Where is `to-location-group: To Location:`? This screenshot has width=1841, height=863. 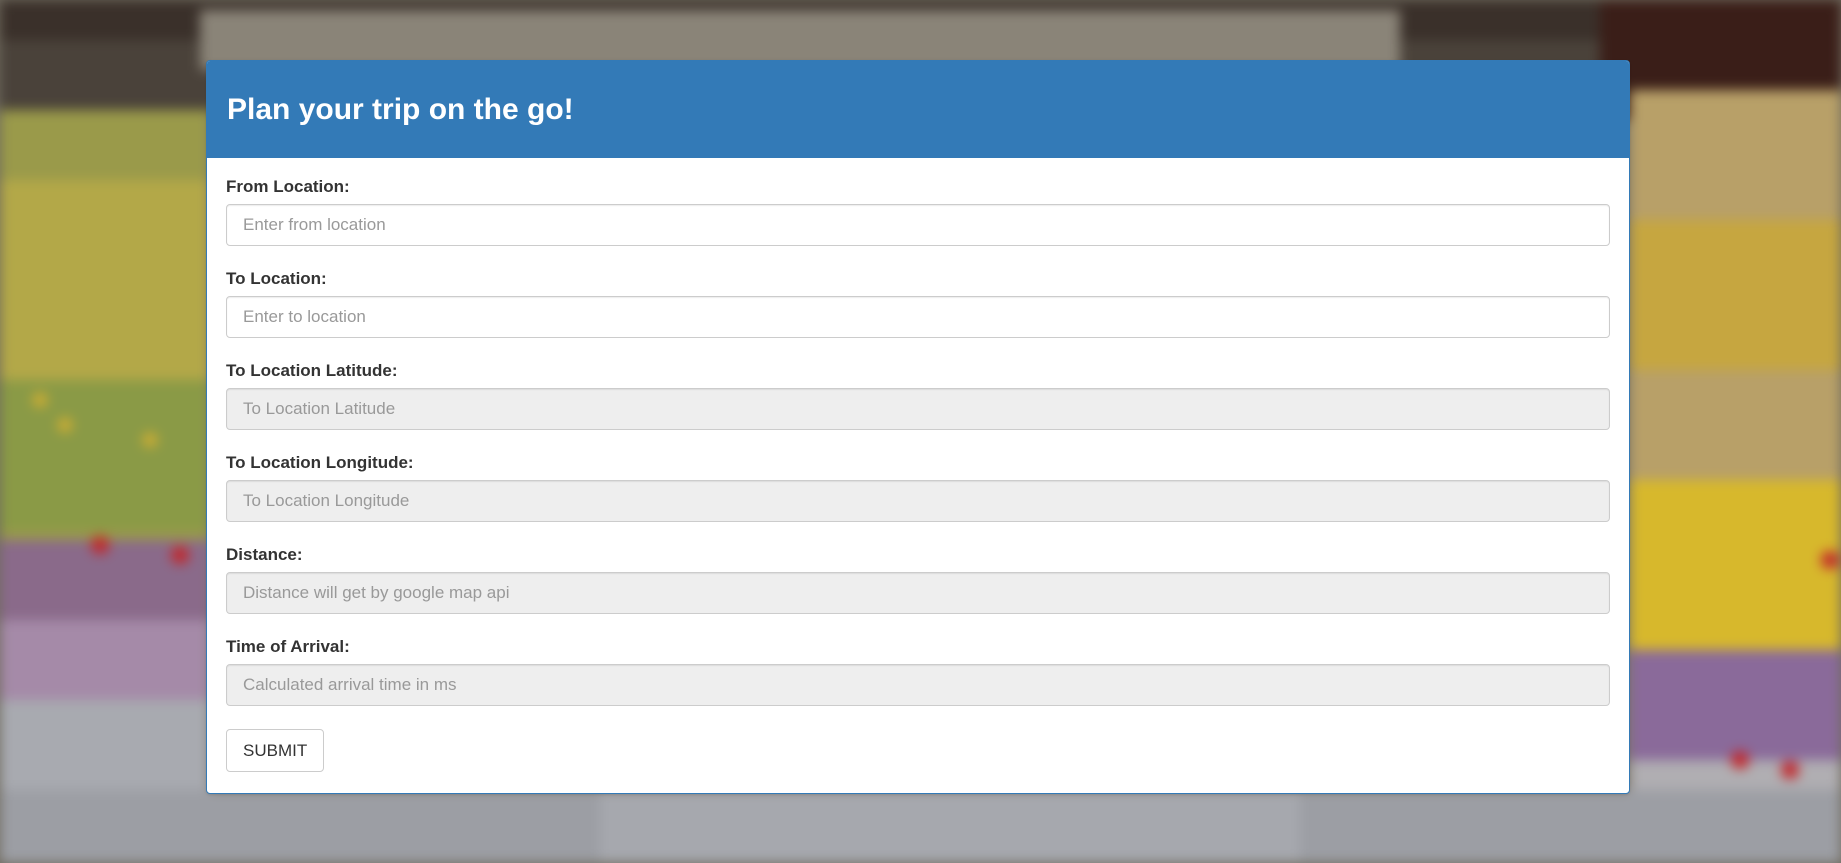 to-location-group: To Location: is located at coordinates (918, 315).